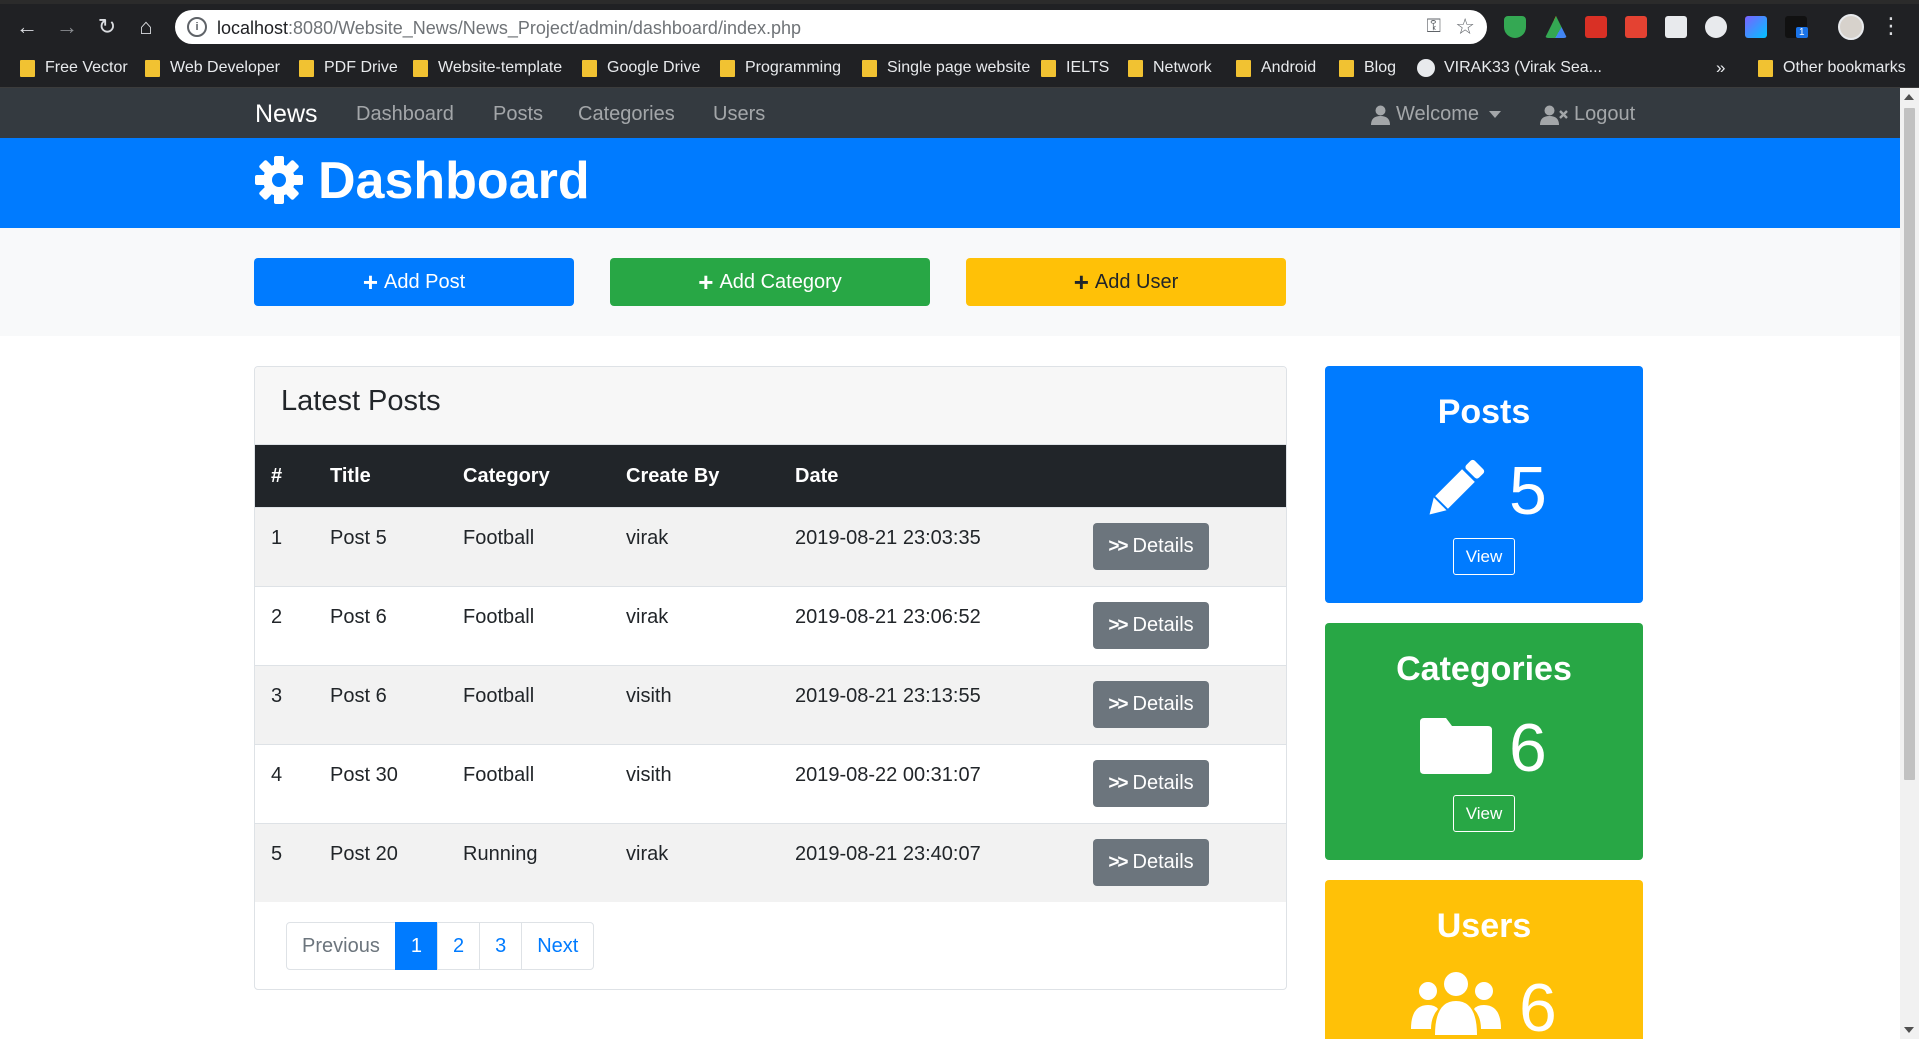 The image size is (1919, 1039). What do you see at coordinates (1380, 115) in the screenshot?
I see `user-icon` at bounding box center [1380, 115].